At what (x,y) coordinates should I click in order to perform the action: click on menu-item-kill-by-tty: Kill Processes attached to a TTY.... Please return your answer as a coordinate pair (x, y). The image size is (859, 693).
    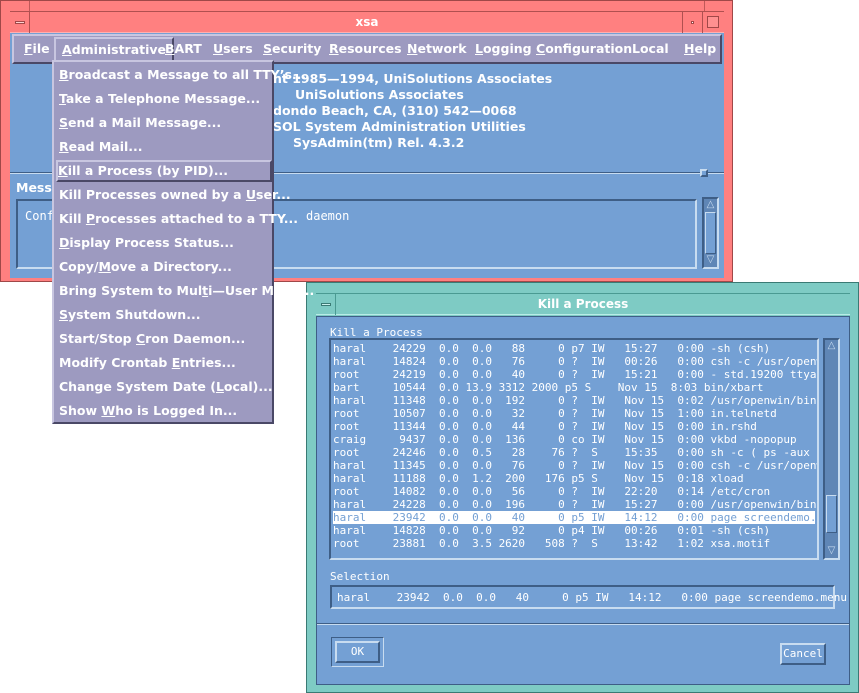
    Looking at the image, I should click on (177, 219).